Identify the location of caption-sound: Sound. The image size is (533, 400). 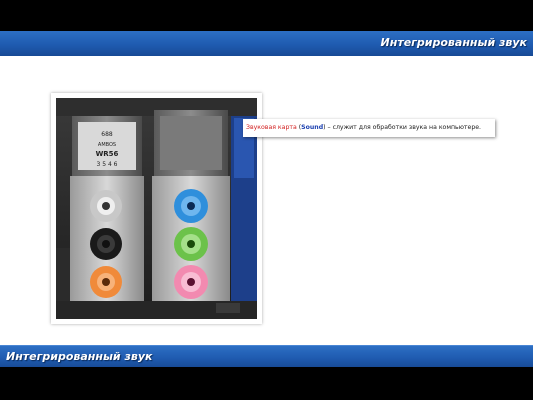
(312, 127).